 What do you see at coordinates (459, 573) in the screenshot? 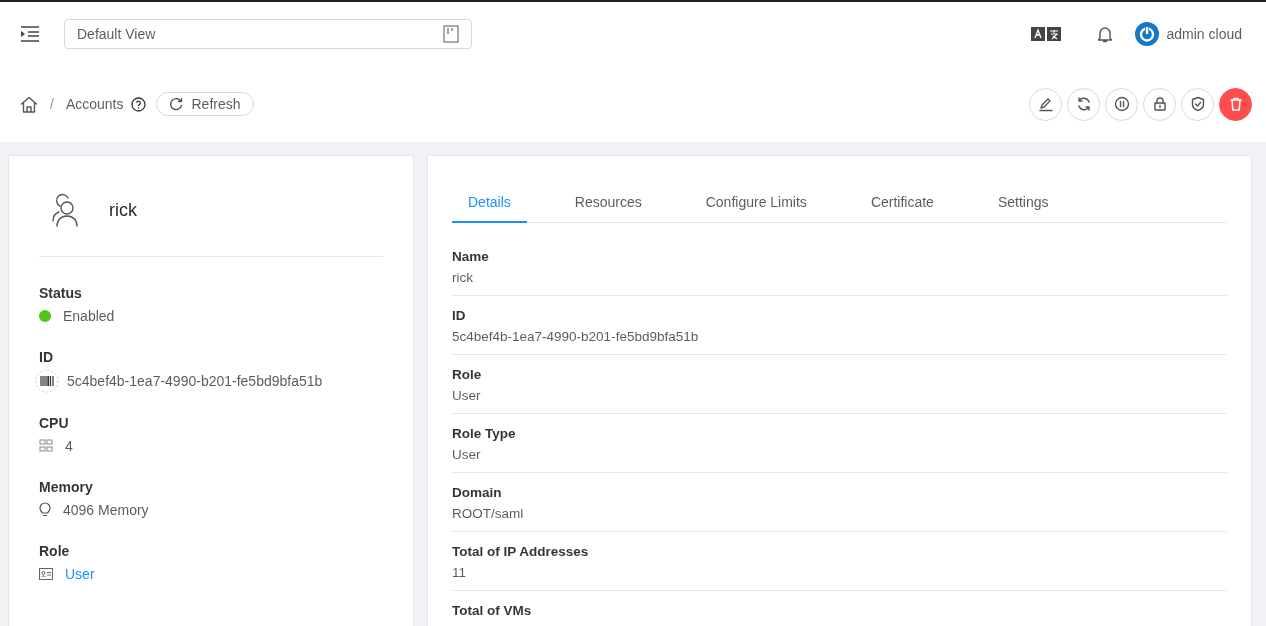
I see `detail-value: 11` at bounding box center [459, 573].